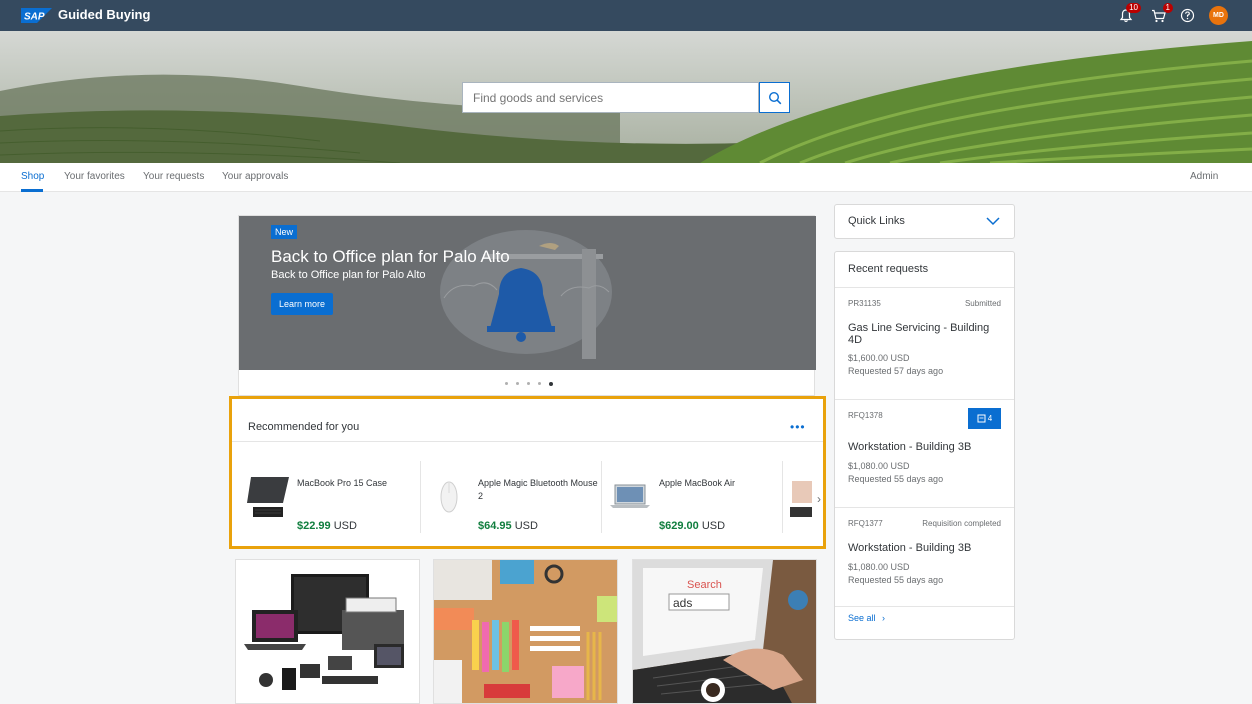 Image resolution: width=1252 pixels, height=704 pixels. What do you see at coordinates (449, 497) in the screenshot?
I see `mouse-image` at bounding box center [449, 497].